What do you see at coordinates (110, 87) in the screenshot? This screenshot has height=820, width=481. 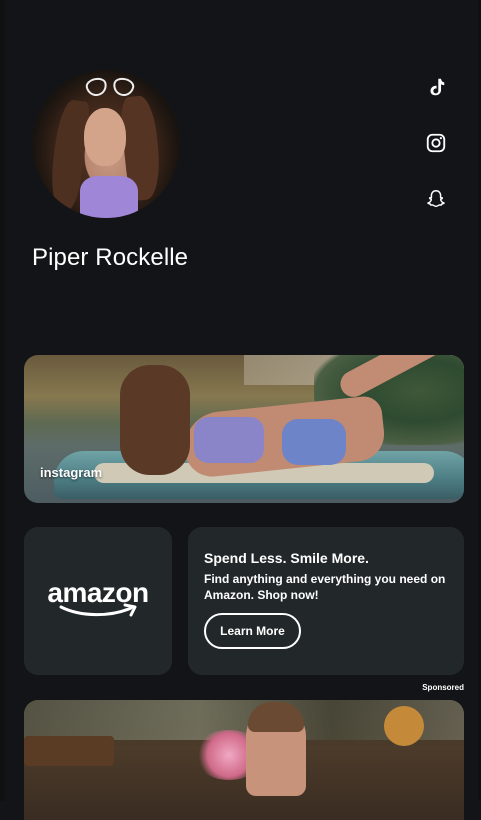 I see `avatar-heart-glasses` at bounding box center [110, 87].